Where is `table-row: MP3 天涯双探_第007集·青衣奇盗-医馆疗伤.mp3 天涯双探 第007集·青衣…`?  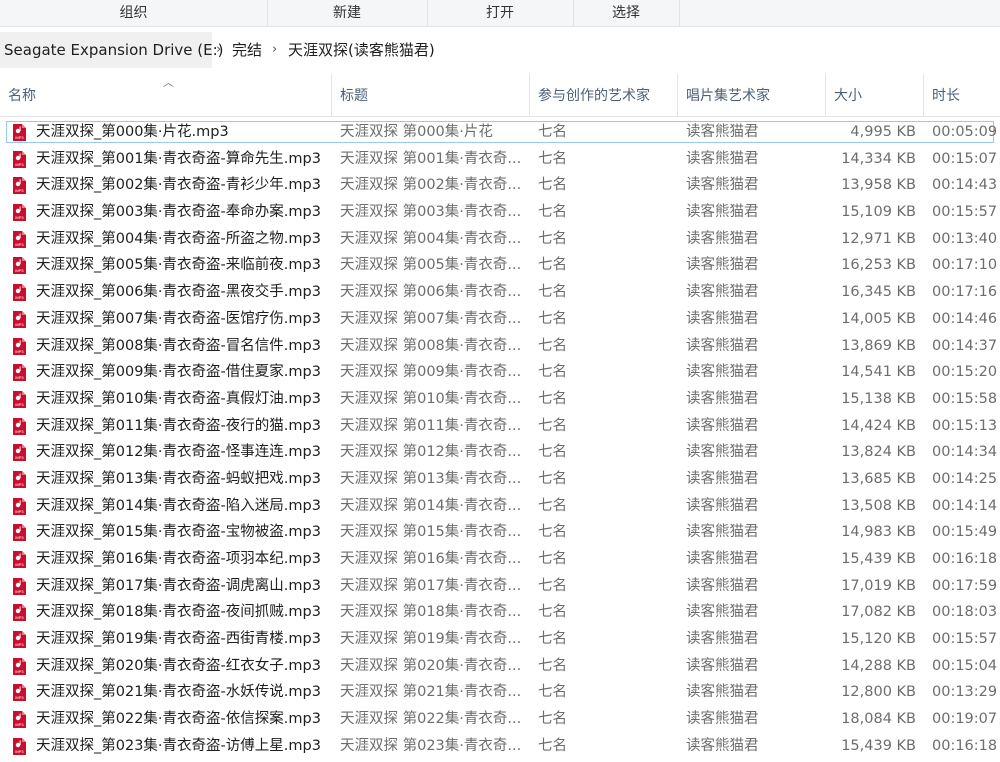 table-row: MP3 天涯双探_第007集·青衣奇盗-医馆疗伤.mp3 天涯双探 第007集·青衣… is located at coordinates (500, 319).